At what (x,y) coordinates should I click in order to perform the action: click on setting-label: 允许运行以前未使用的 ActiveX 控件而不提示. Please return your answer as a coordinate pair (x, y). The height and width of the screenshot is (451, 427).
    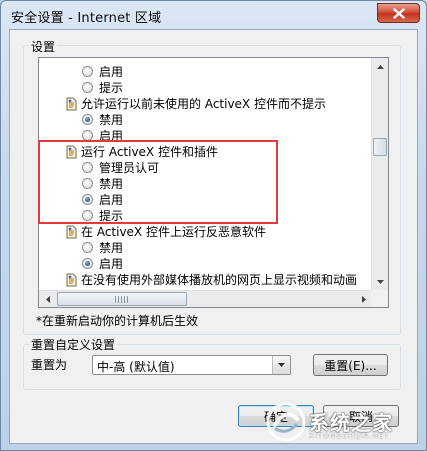
    Looking at the image, I should click on (203, 104).